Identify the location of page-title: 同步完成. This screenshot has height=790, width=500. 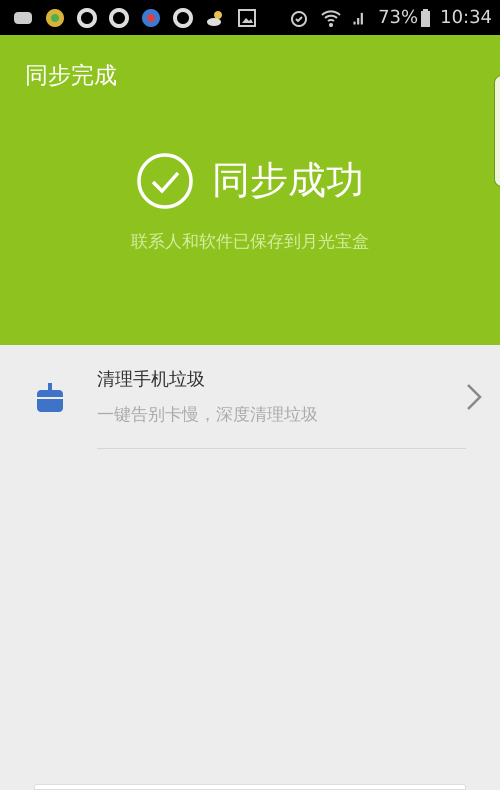
(71, 76).